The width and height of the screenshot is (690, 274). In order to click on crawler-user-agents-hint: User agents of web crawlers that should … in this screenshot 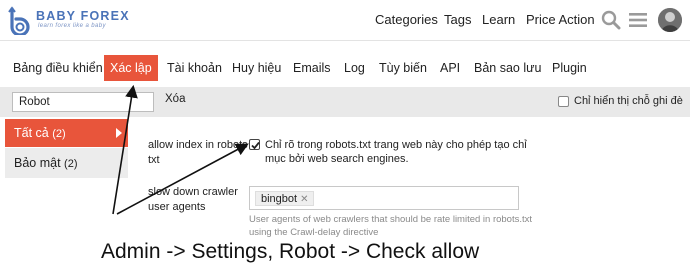, I will do `click(391, 226)`.